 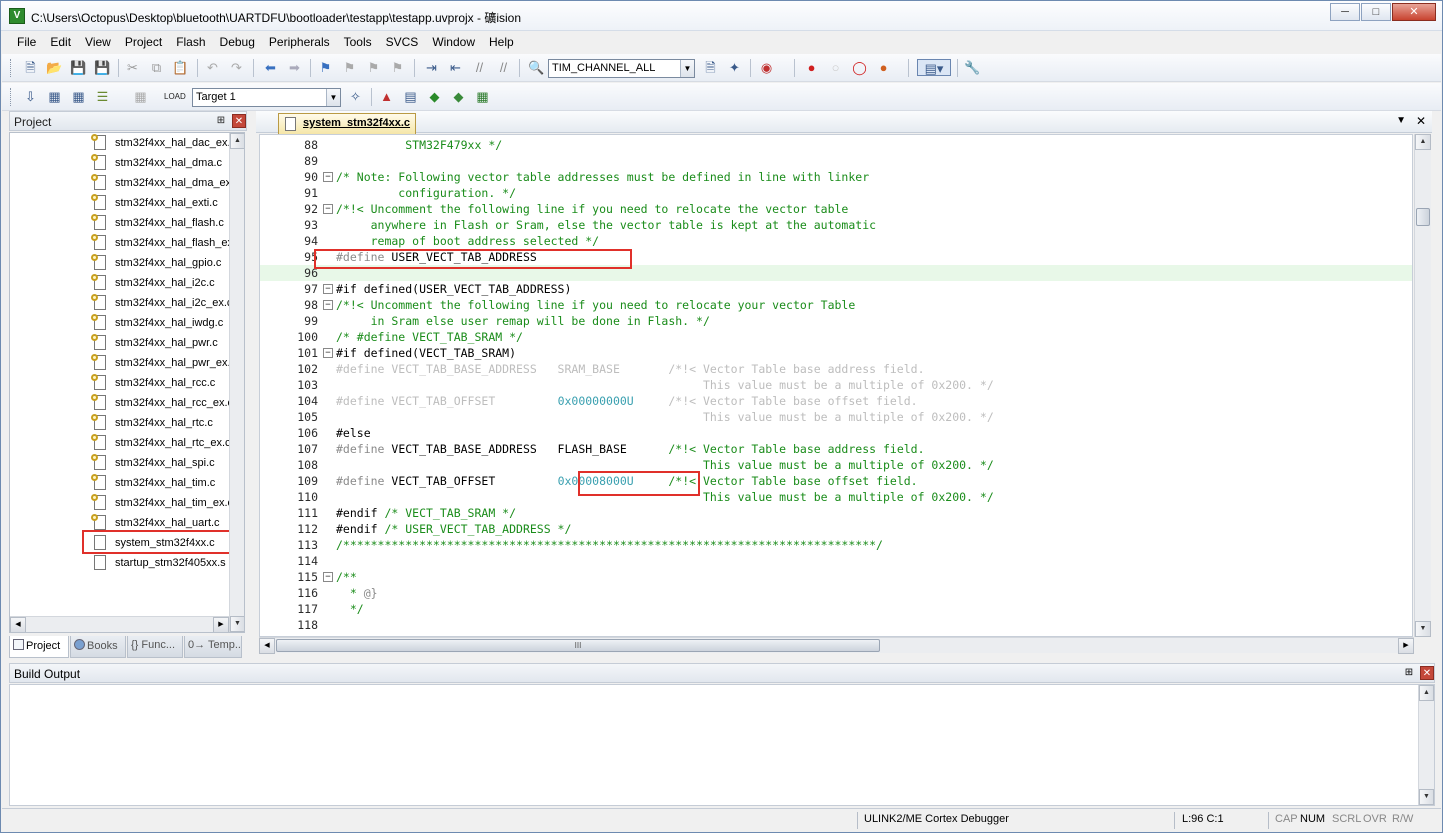 I want to click on cut-icon: ✂, so click(x=132, y=67).